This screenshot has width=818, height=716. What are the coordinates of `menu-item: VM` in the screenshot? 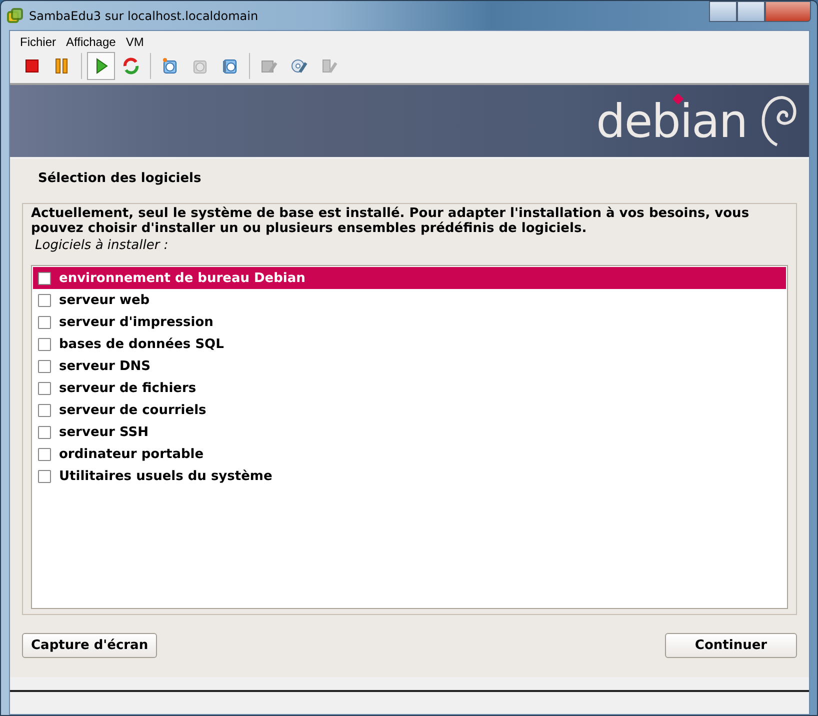 It's located at (135, 42).